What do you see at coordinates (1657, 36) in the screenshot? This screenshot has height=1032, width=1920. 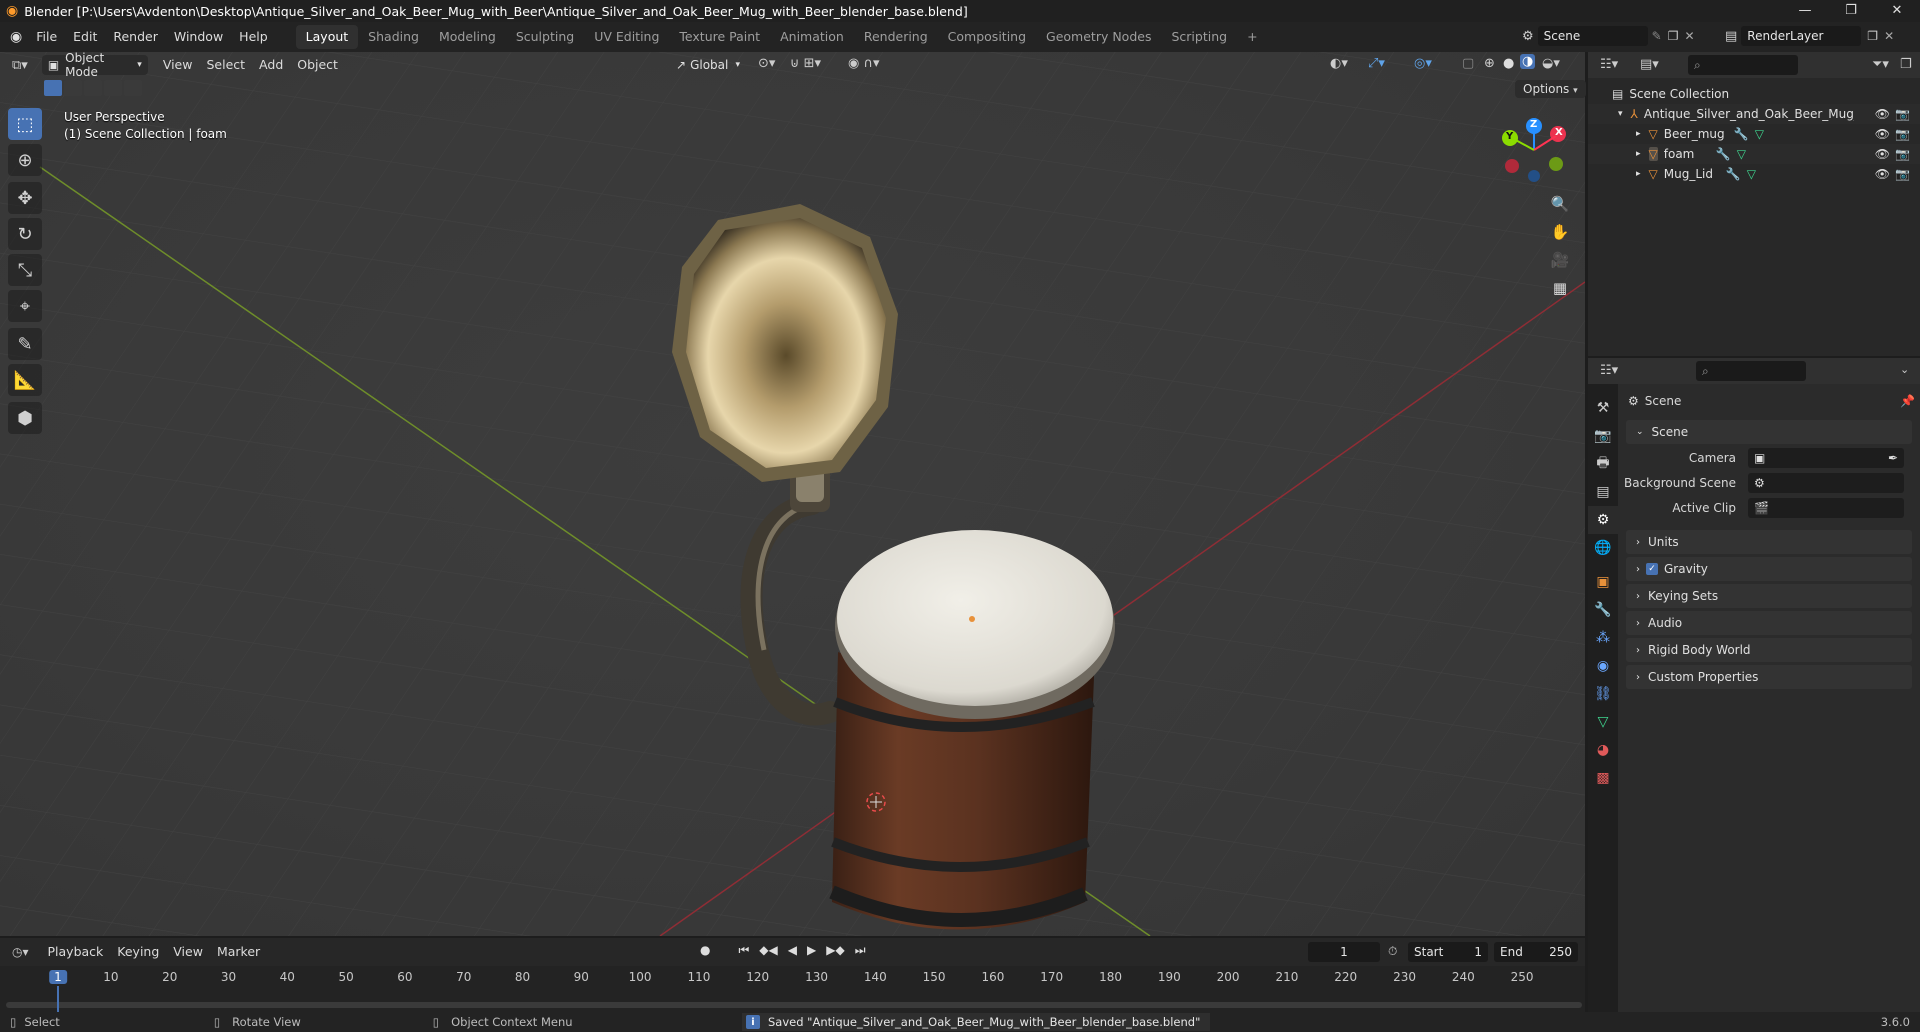 I see `pin-icon: ✎` at bounding box center [1657, 36].